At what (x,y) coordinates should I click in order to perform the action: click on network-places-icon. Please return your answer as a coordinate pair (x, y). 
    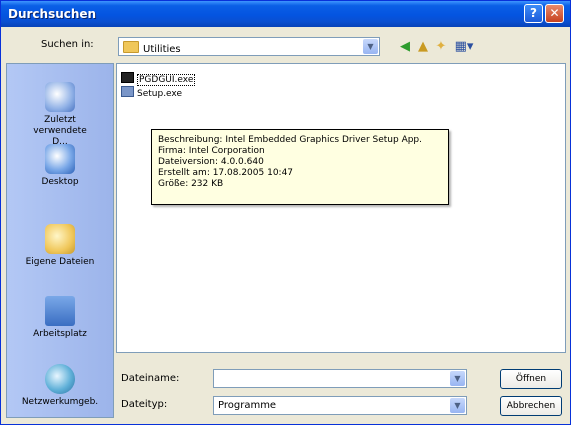
    Looking at the image, I should click on (60, 379).